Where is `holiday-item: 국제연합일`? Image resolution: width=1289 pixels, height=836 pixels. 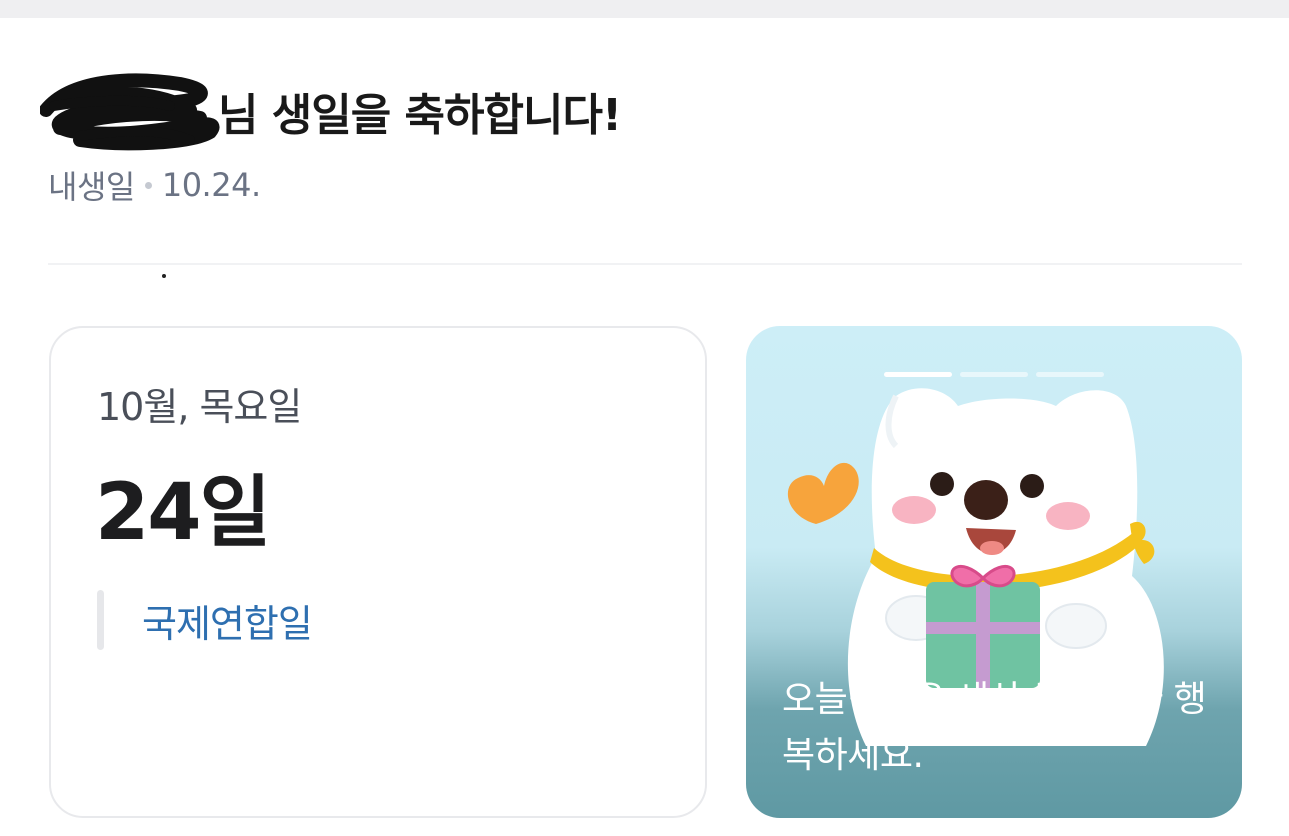
holiday-item: 국제연합일 is located at coordinates (205, 620).